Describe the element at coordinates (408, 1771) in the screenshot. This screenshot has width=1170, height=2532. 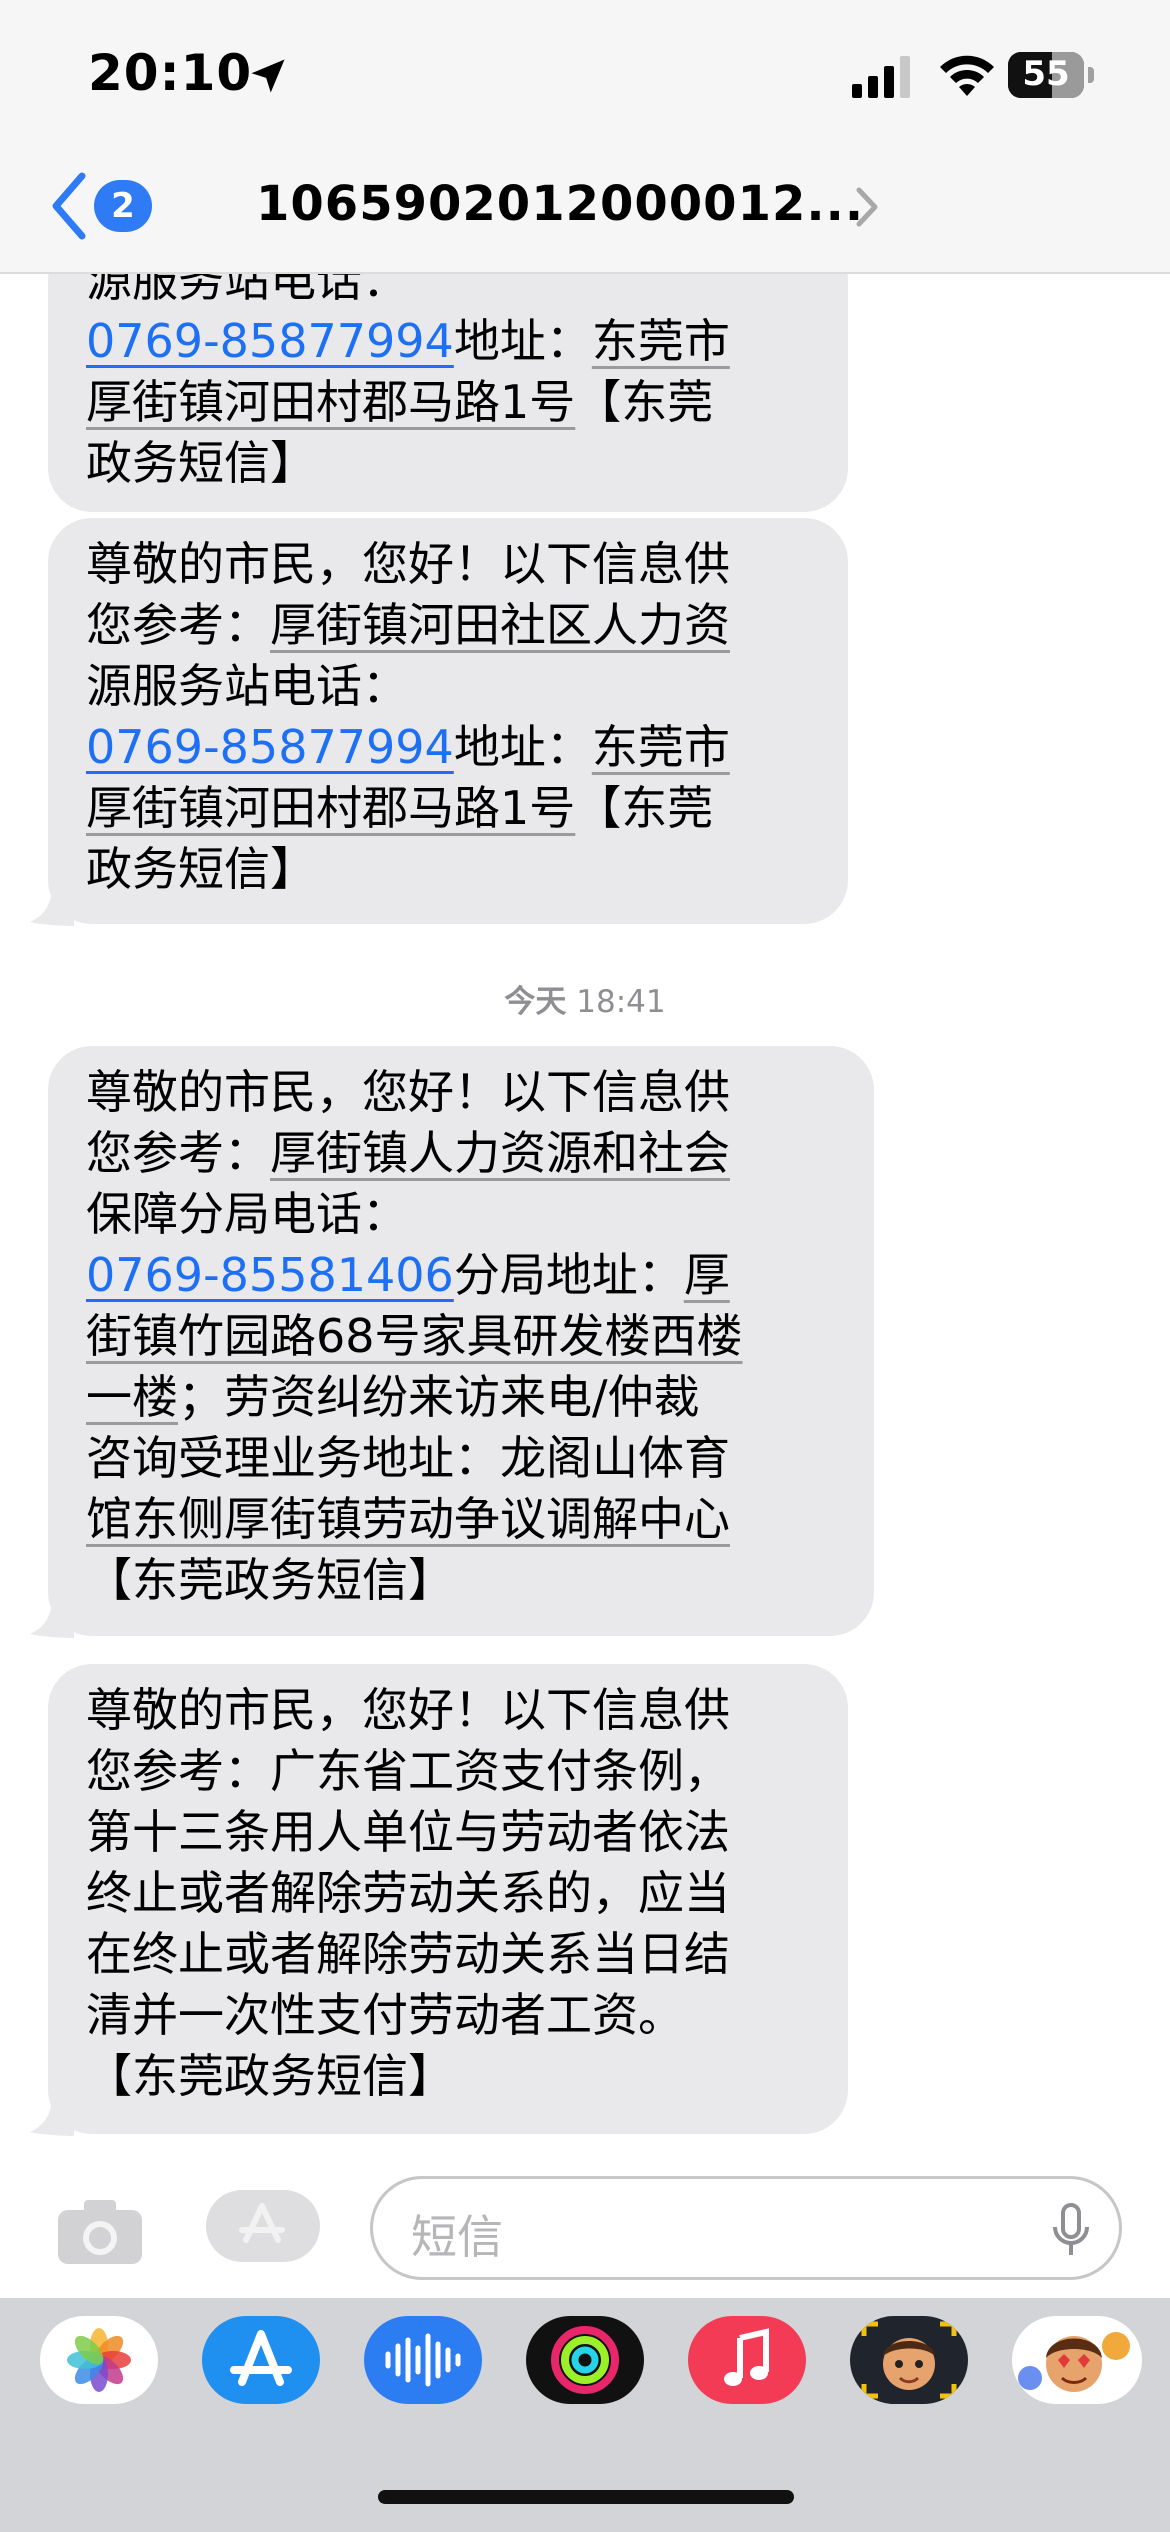
I see `message-text: 您参考：广东省工资支付条例，` at that location.